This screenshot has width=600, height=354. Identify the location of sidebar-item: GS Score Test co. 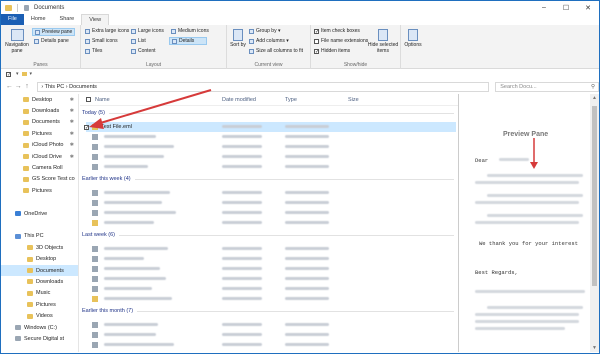
(39, 179).